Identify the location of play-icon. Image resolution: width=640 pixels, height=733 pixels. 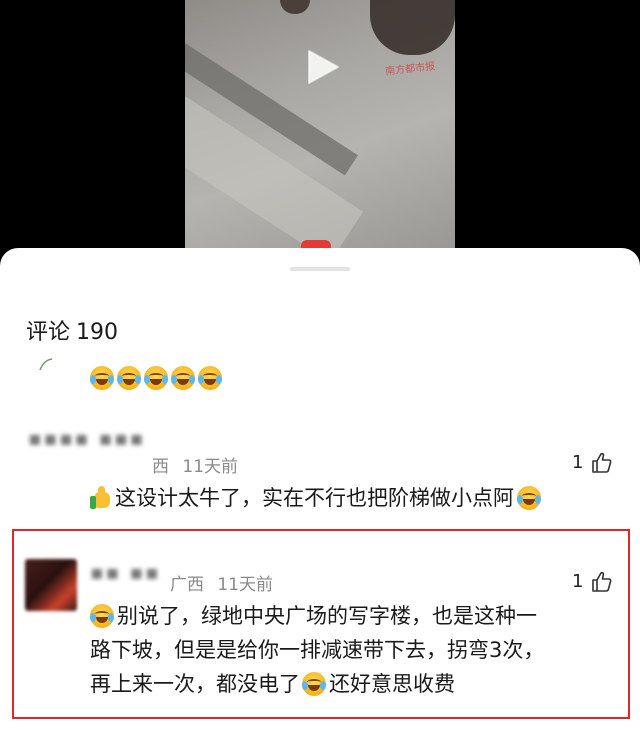
(323, 67).